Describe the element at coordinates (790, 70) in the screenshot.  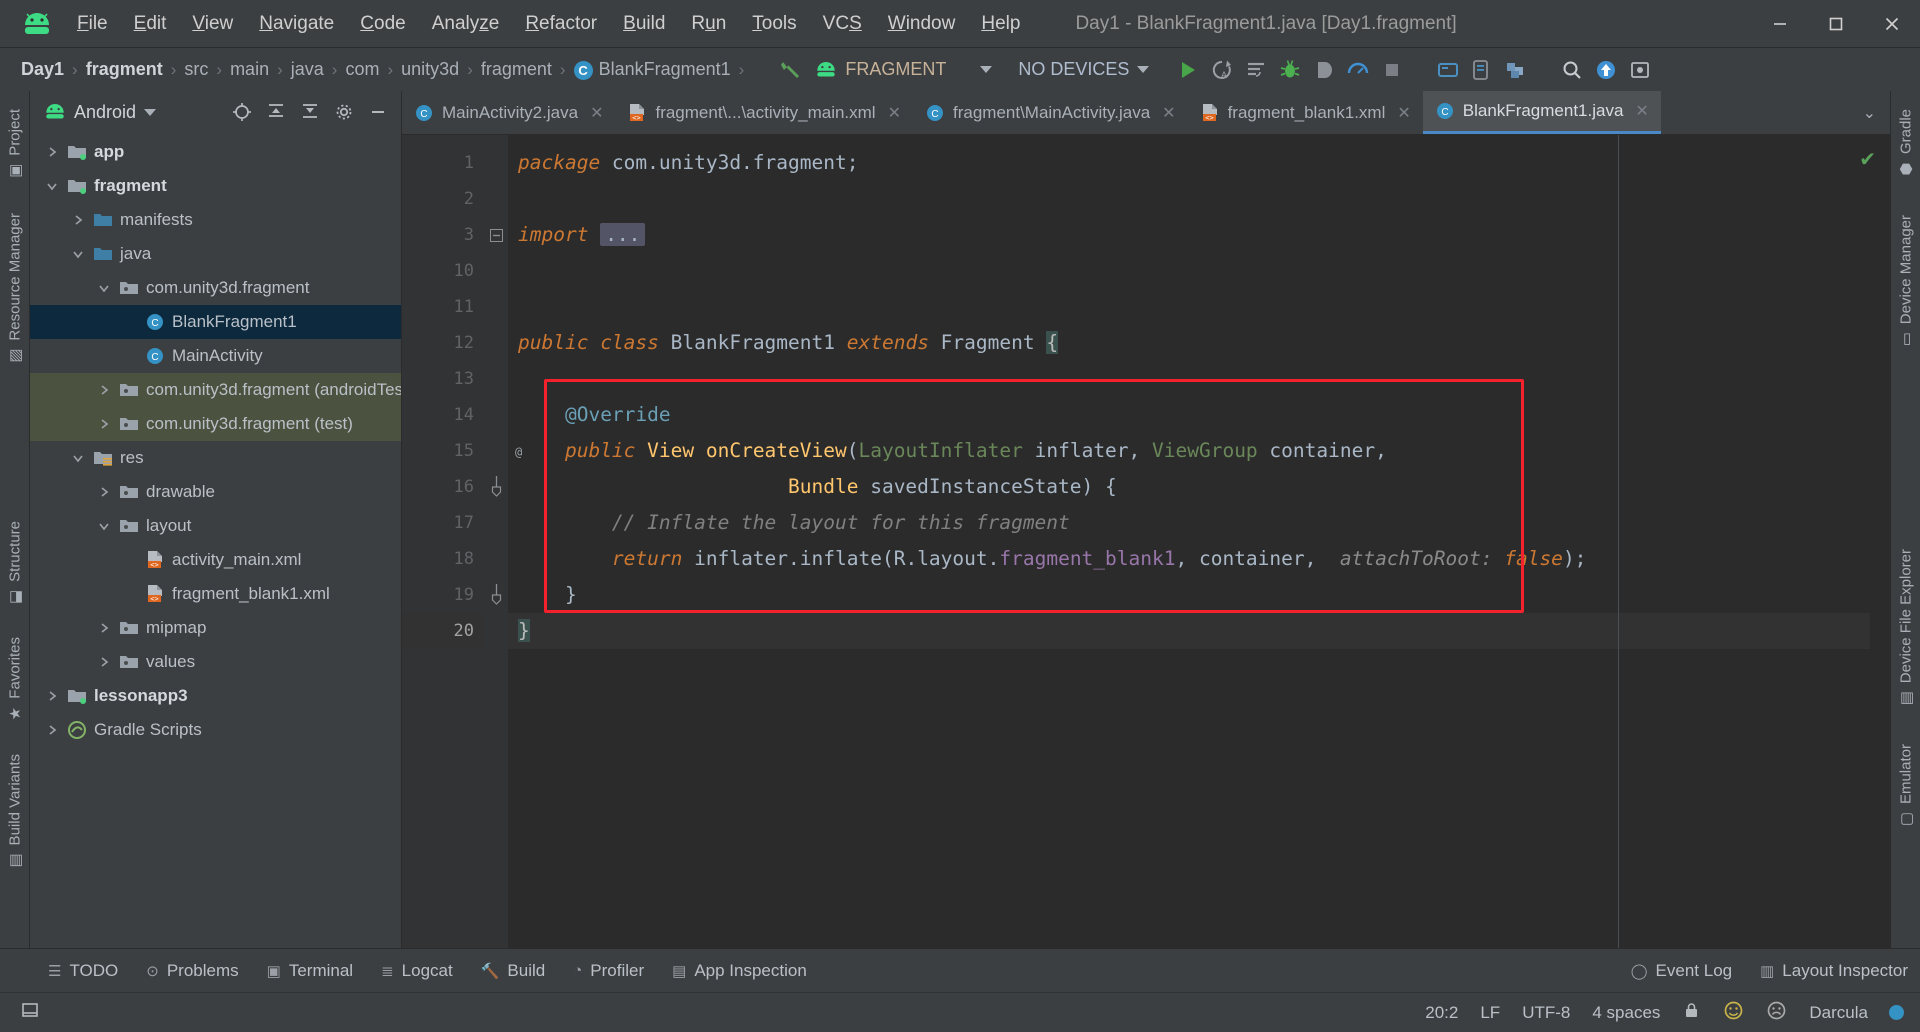
I see `build-icon` at that location.